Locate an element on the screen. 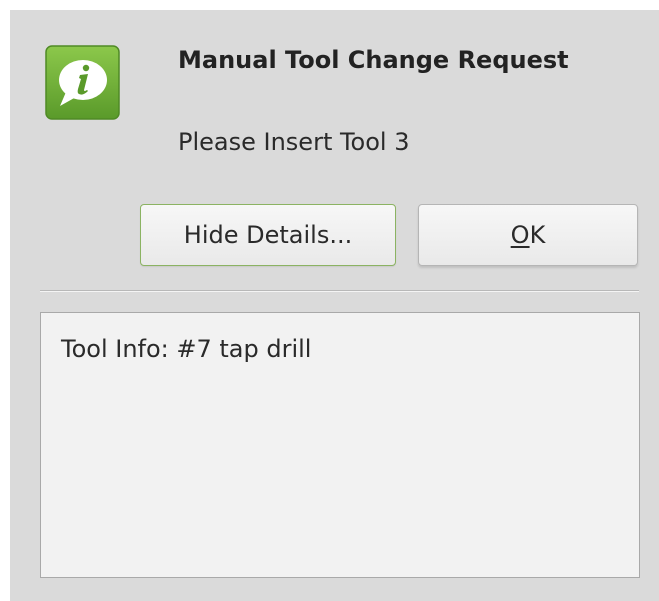  separator is located at coordinates (339, 291).